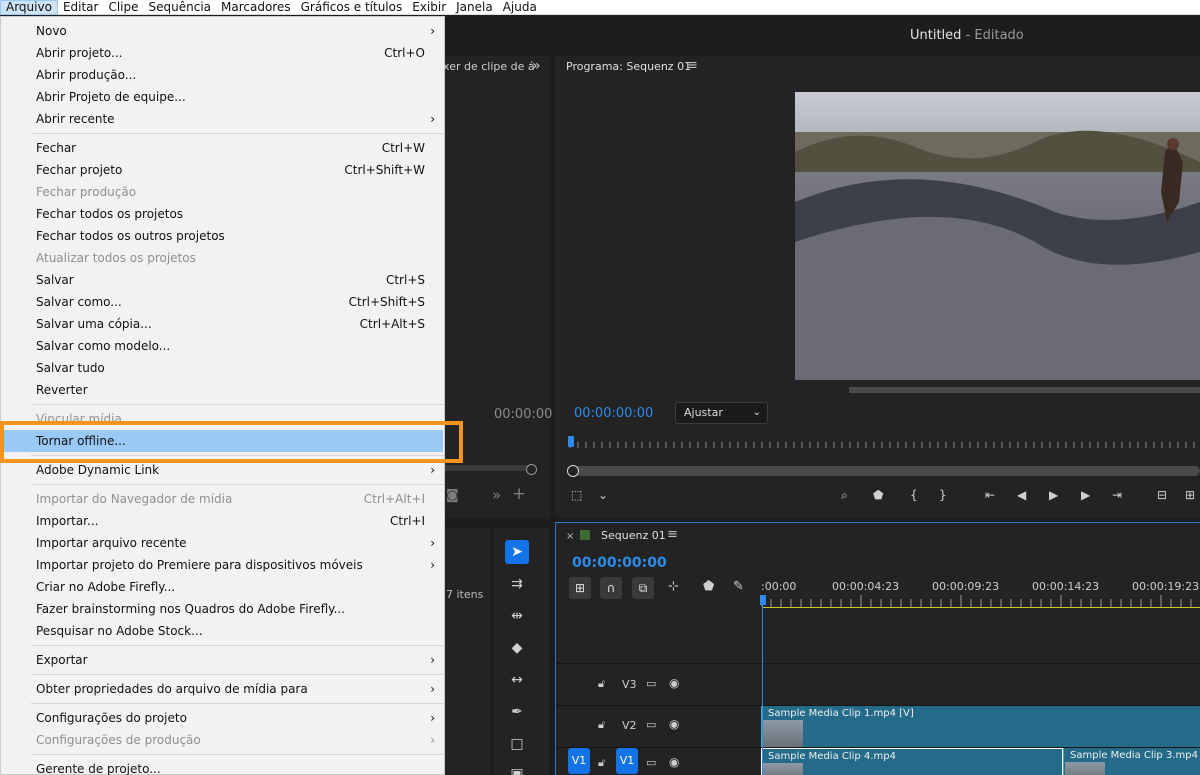  What do you see at coordinates (517, 584) in the screenshot?
I see `track-select-tool-icon: ⇉` at bounding box center [517, 584].